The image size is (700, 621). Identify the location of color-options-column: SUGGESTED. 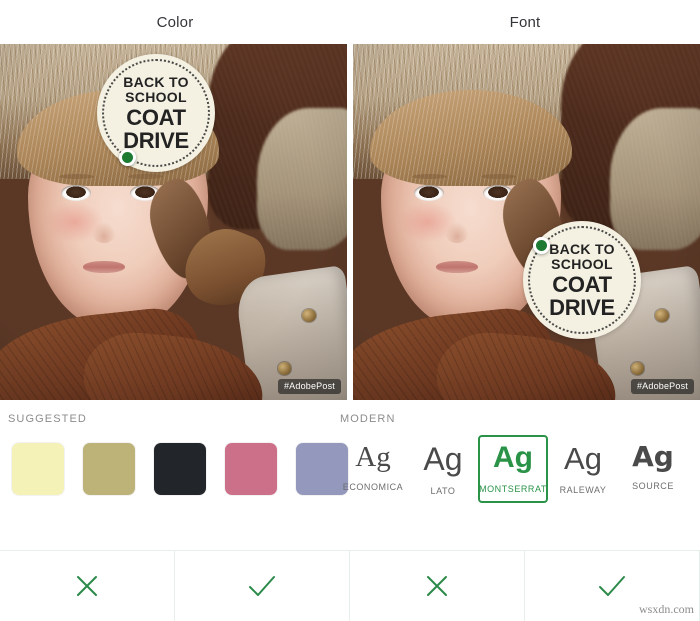
(174, 475).